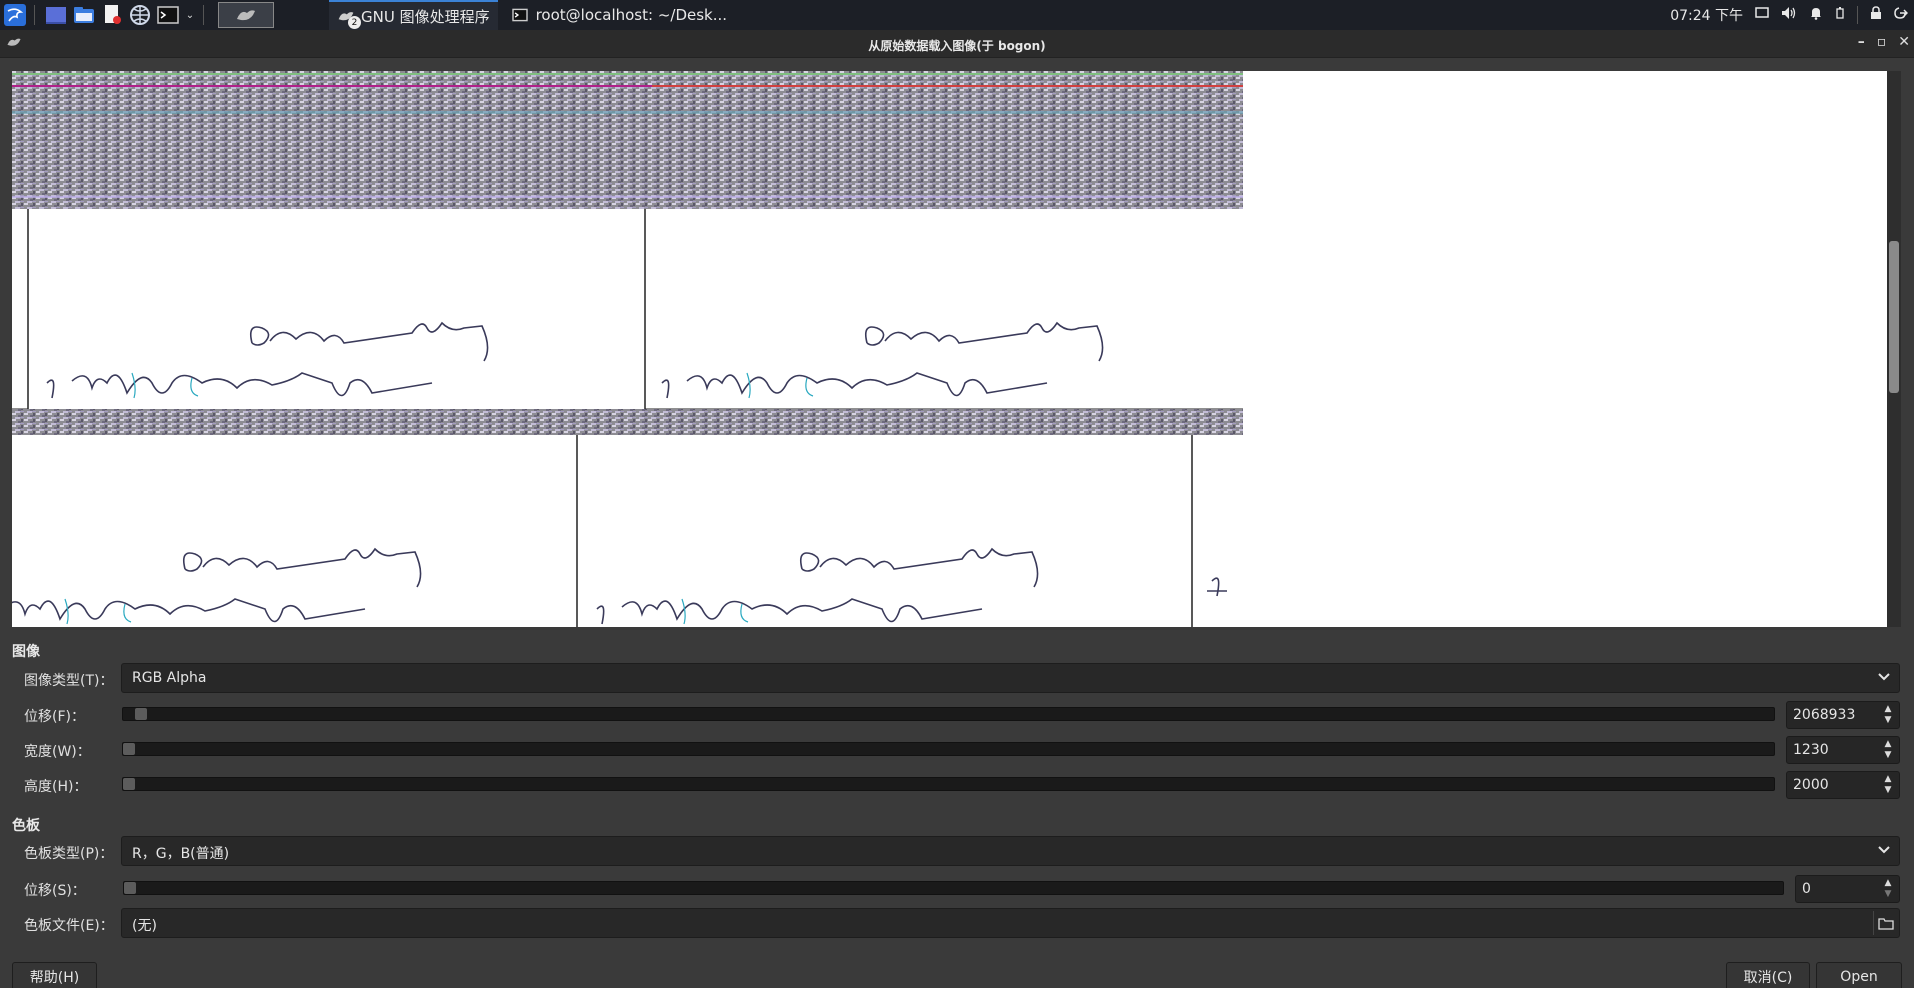  I want to click on clock: 07:24 下午, so click(1706, 15).